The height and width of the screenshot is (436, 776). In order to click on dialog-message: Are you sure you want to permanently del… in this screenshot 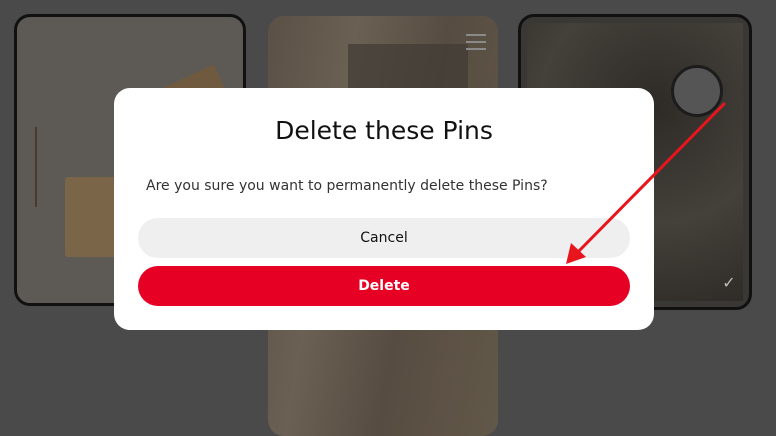, I will do `click(347, 186)`.